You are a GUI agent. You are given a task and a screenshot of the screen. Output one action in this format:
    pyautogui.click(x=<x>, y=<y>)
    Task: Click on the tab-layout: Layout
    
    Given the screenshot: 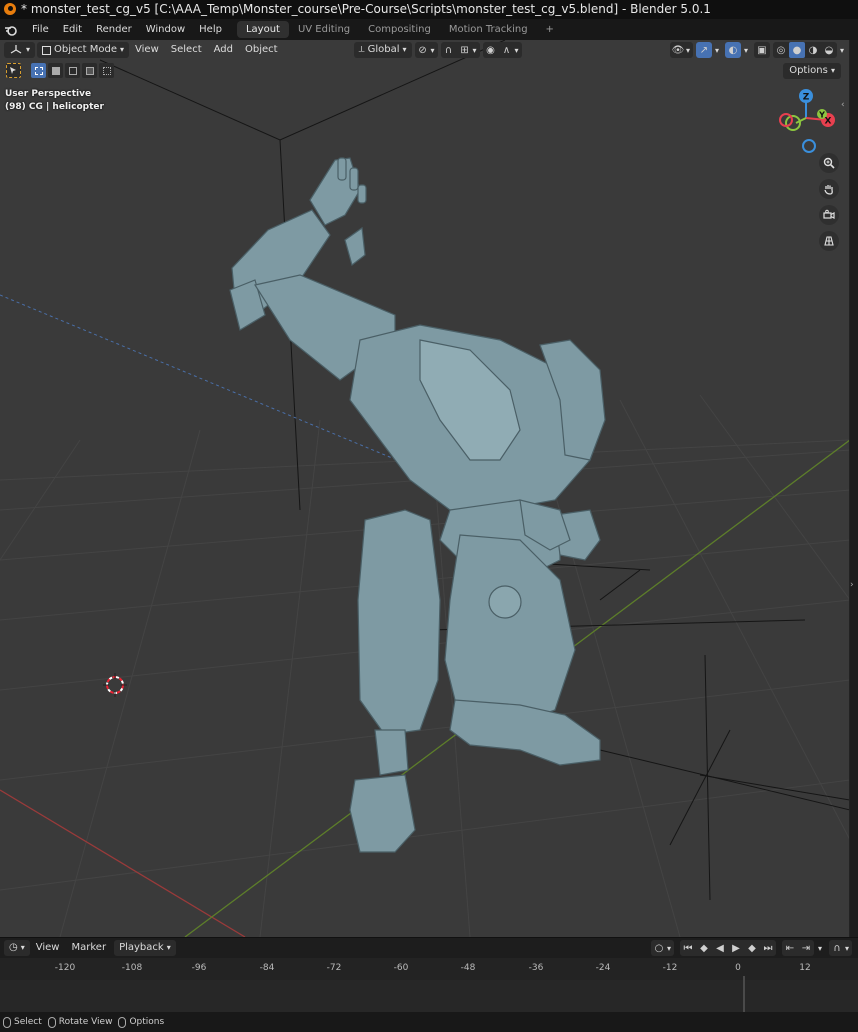 What is the action you would take?
    pyautogui.click(x=262, y=29)
    